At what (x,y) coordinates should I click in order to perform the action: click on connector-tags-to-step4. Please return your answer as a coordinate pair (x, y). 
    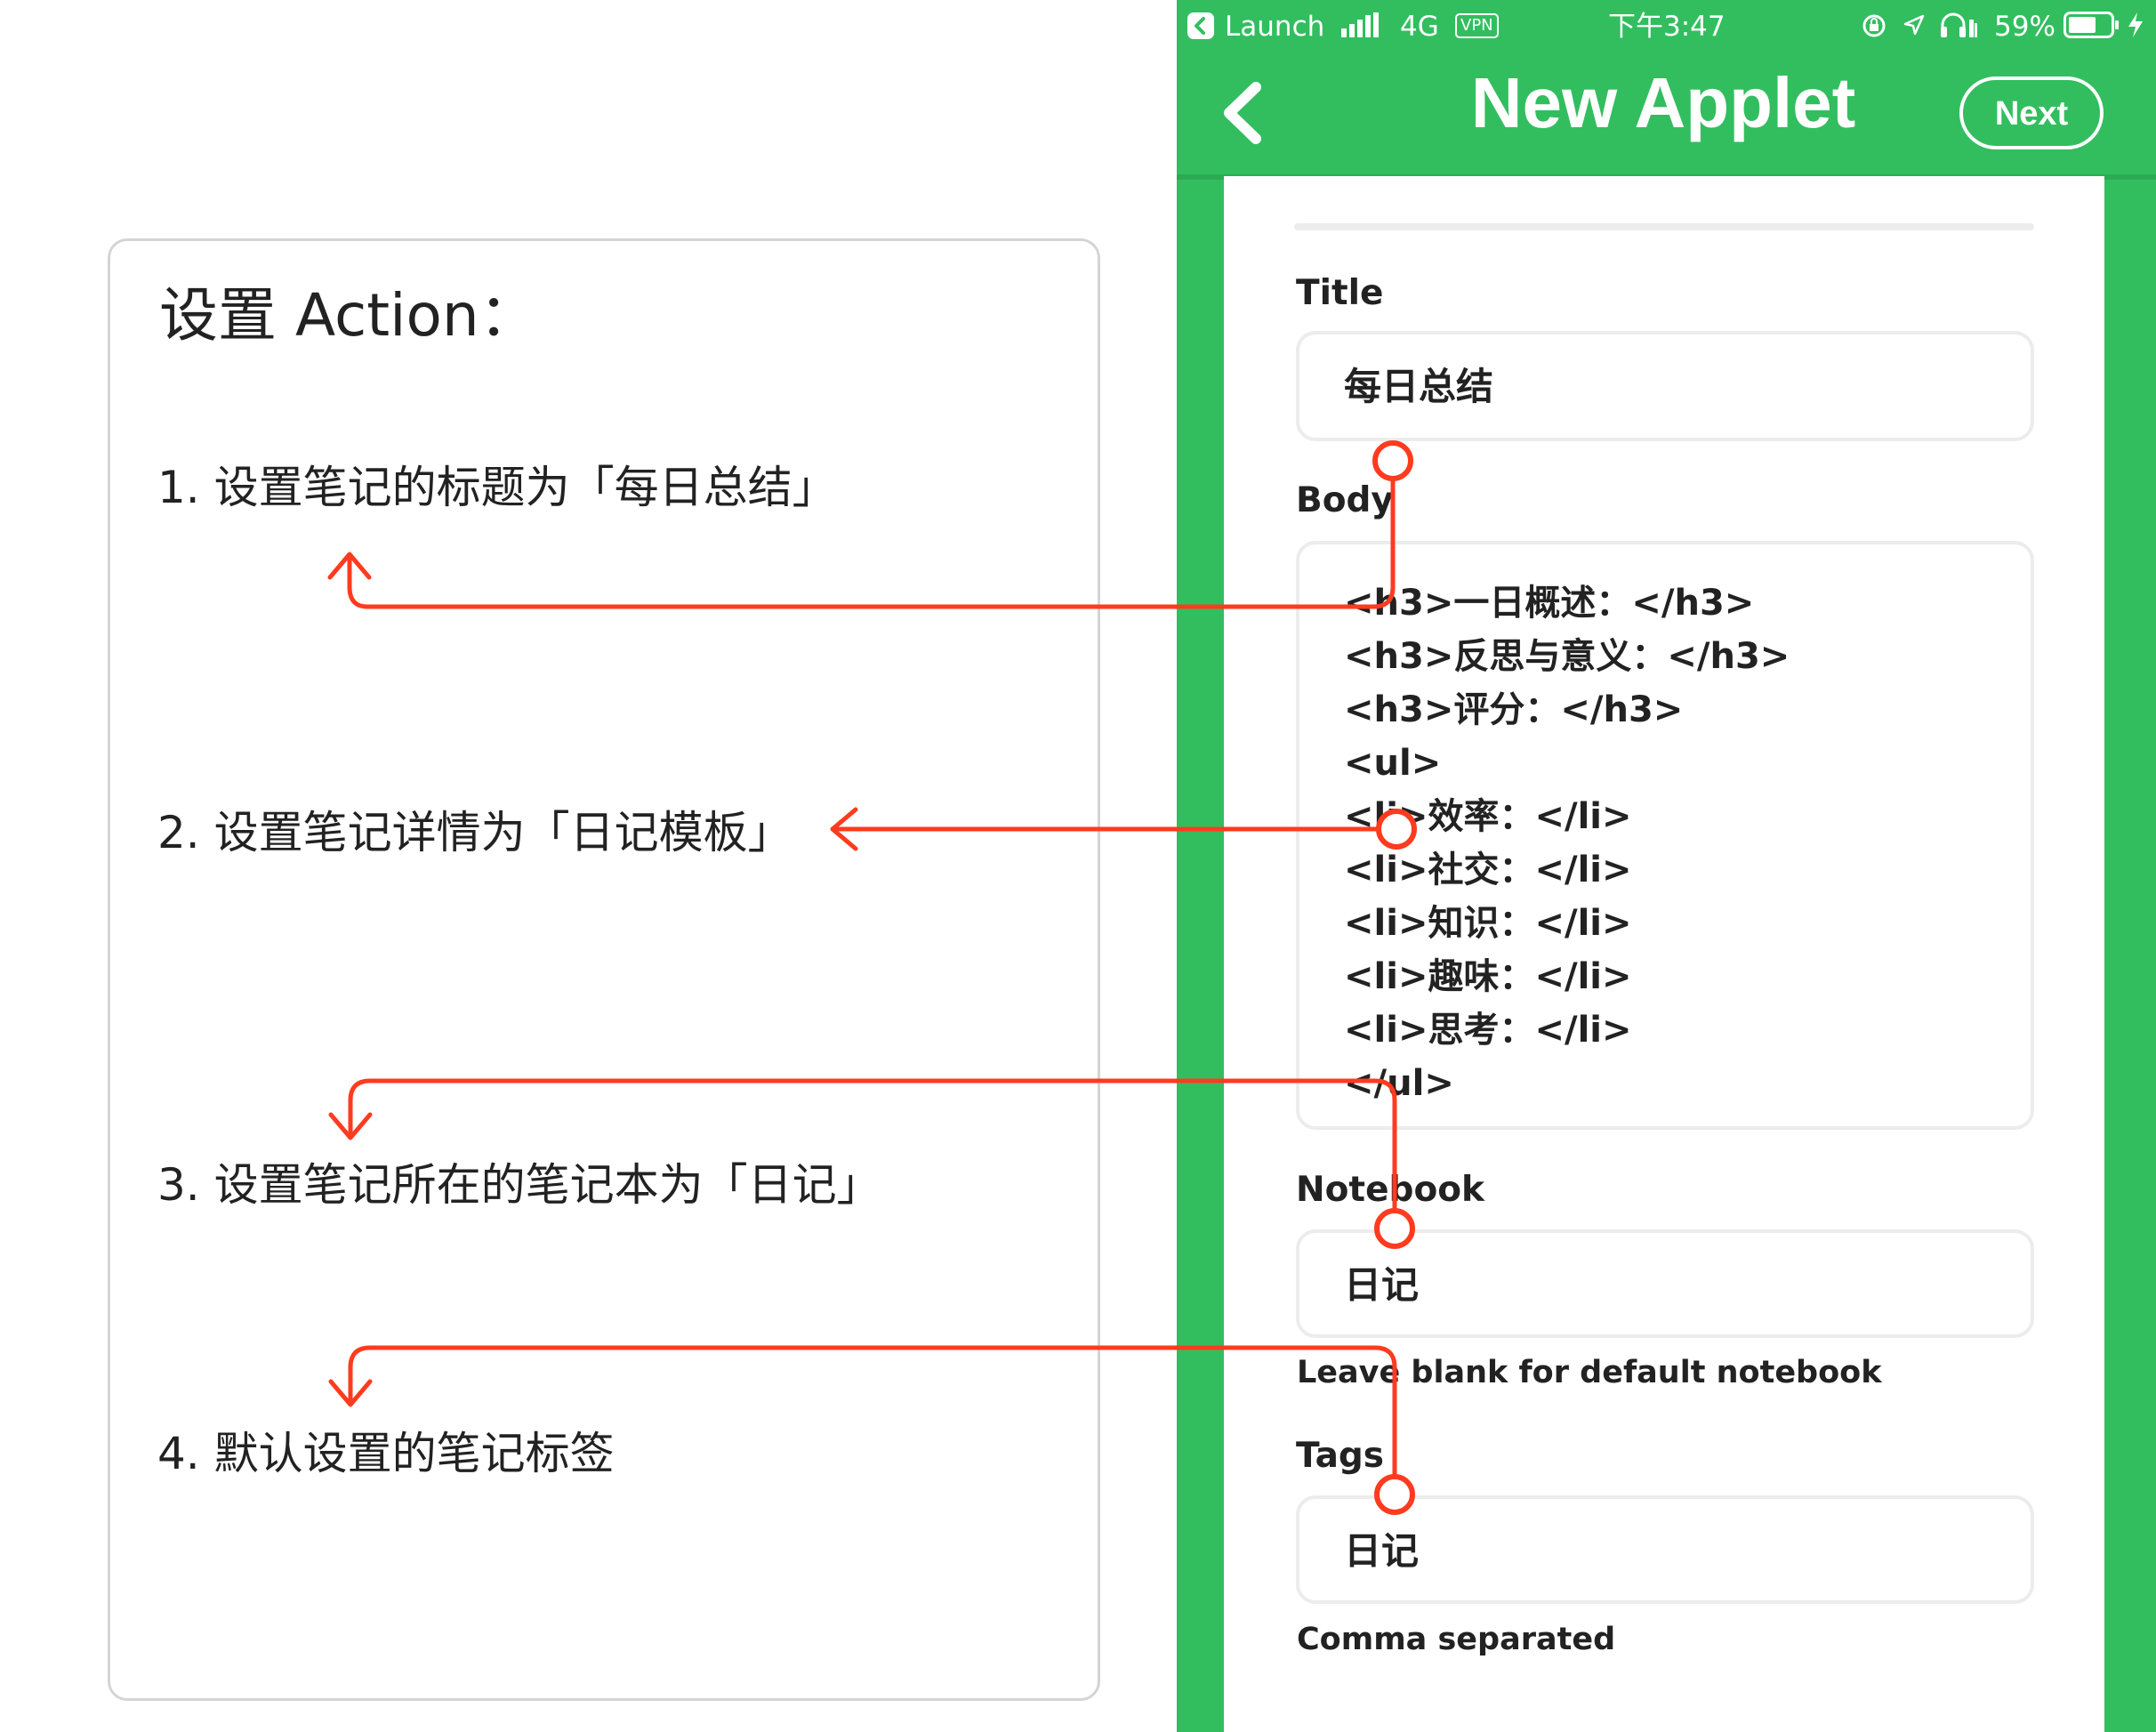
    Looking at the image, I should click on (871, 1430).